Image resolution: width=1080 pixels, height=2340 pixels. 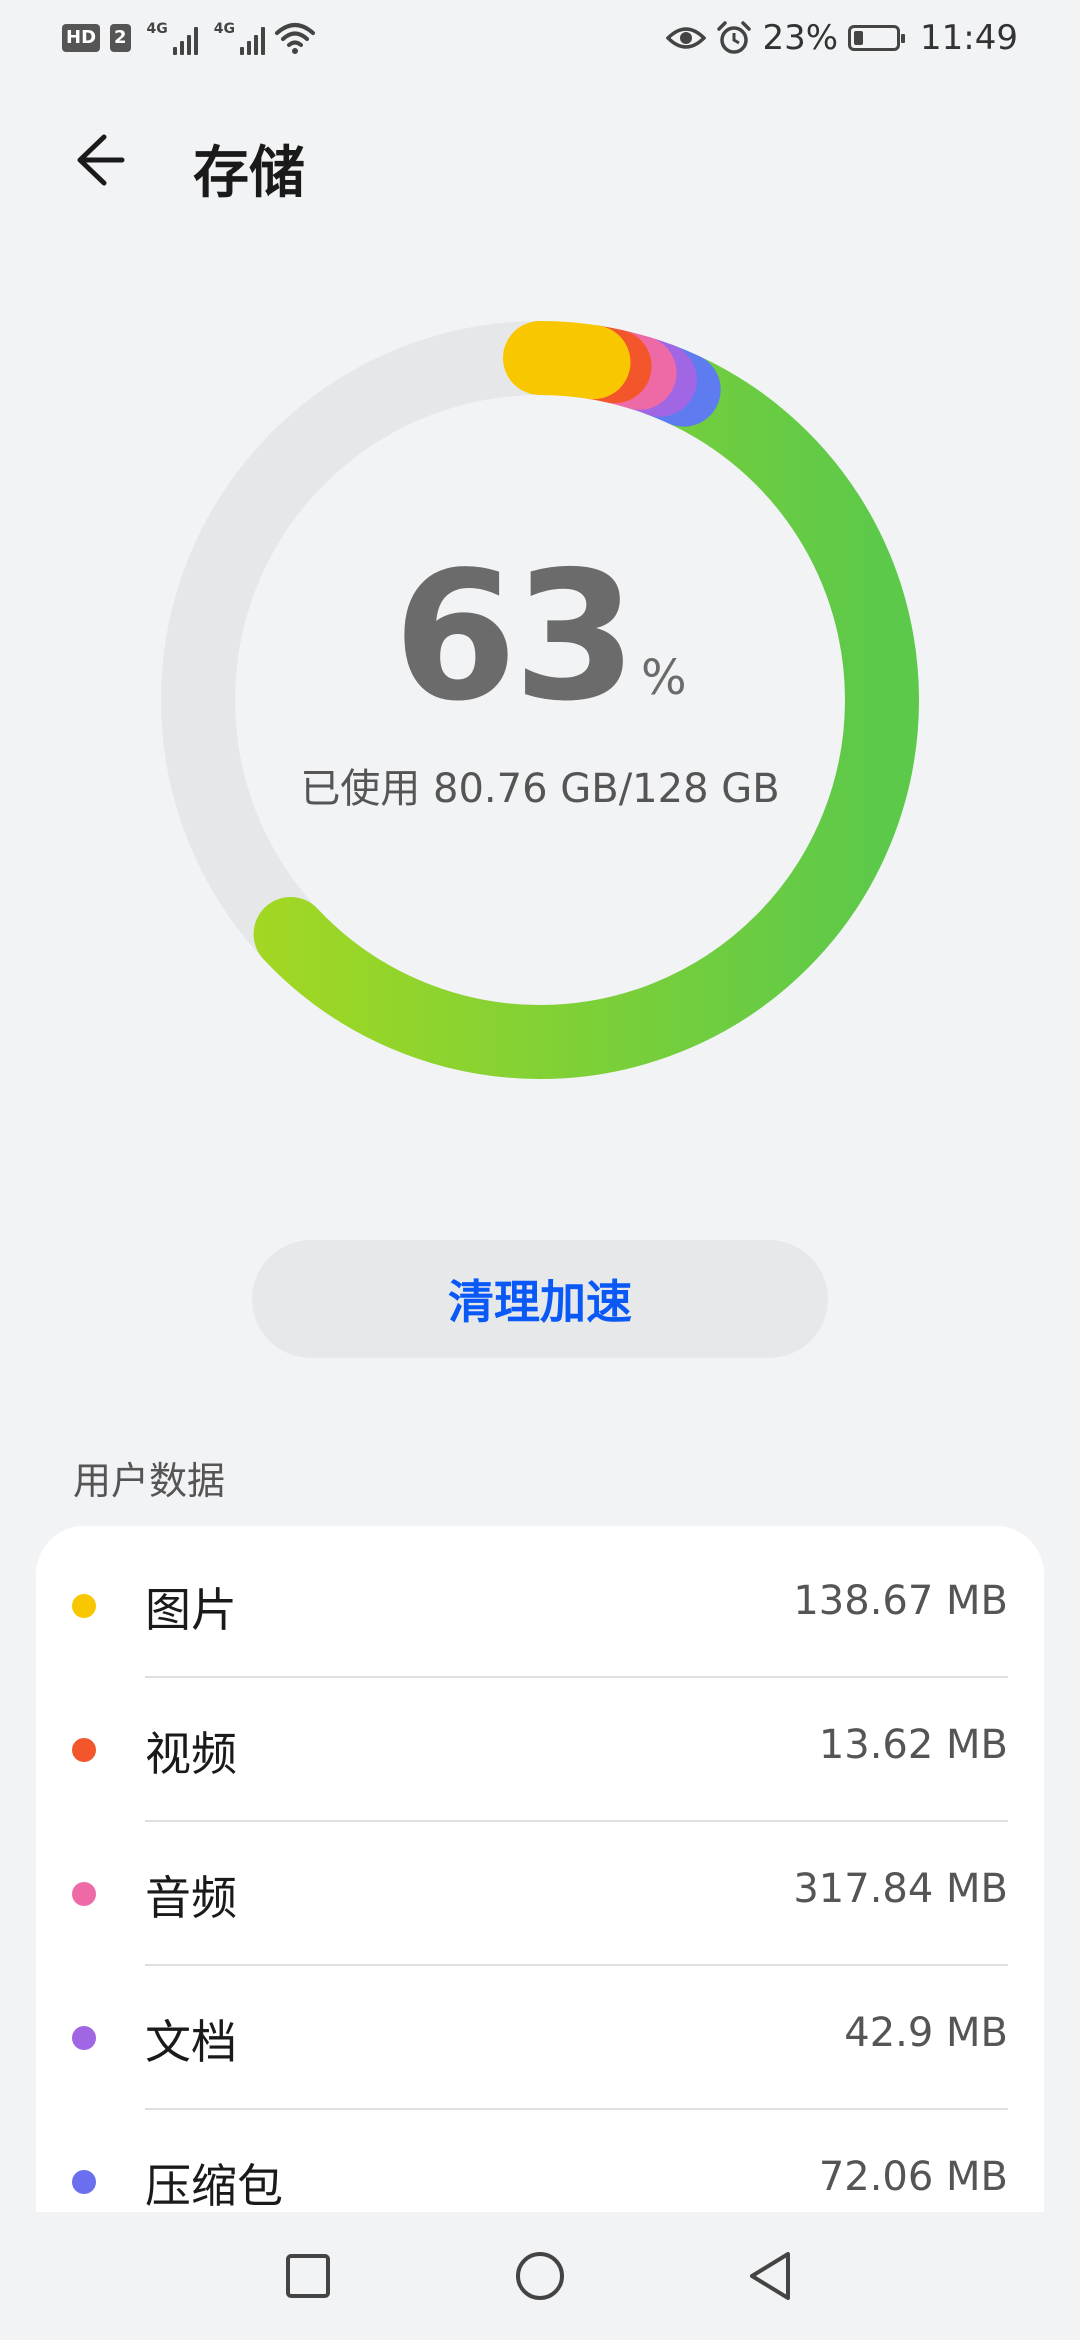 What do you see at coordinates (249, 173) in the screenshot?
I see `page-title: 存储` at bounding box center [249, 173].